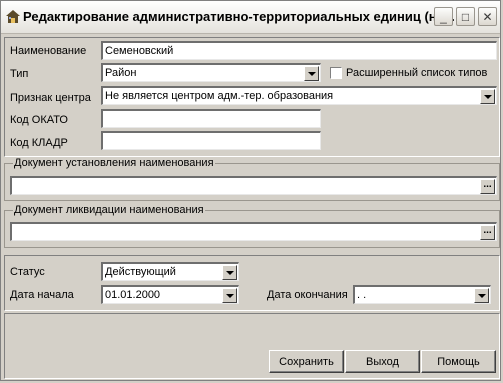 This screenshot has width=503, height=383. I want to click on type-value: Район, so click(121, 73).